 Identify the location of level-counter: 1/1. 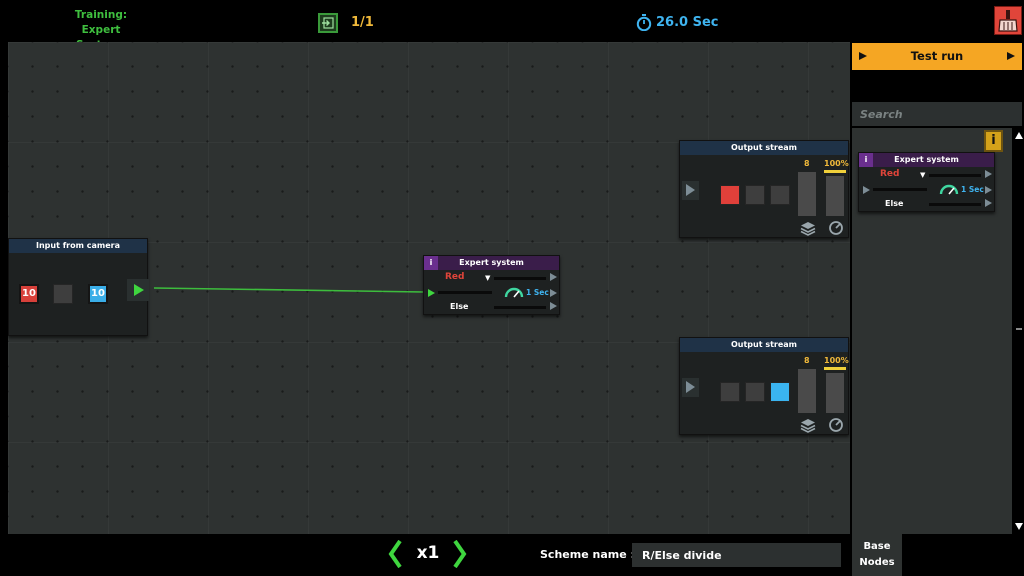
(362, 22).